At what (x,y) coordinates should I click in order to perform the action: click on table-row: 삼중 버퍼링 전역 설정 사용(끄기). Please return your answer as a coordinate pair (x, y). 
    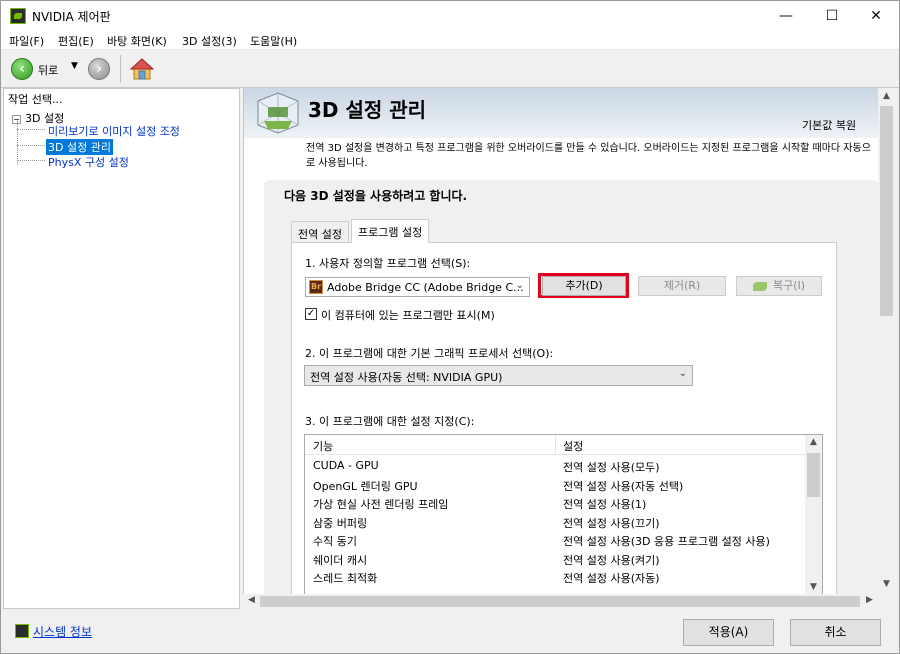
    Looking at the image, I should click on (555, 524).